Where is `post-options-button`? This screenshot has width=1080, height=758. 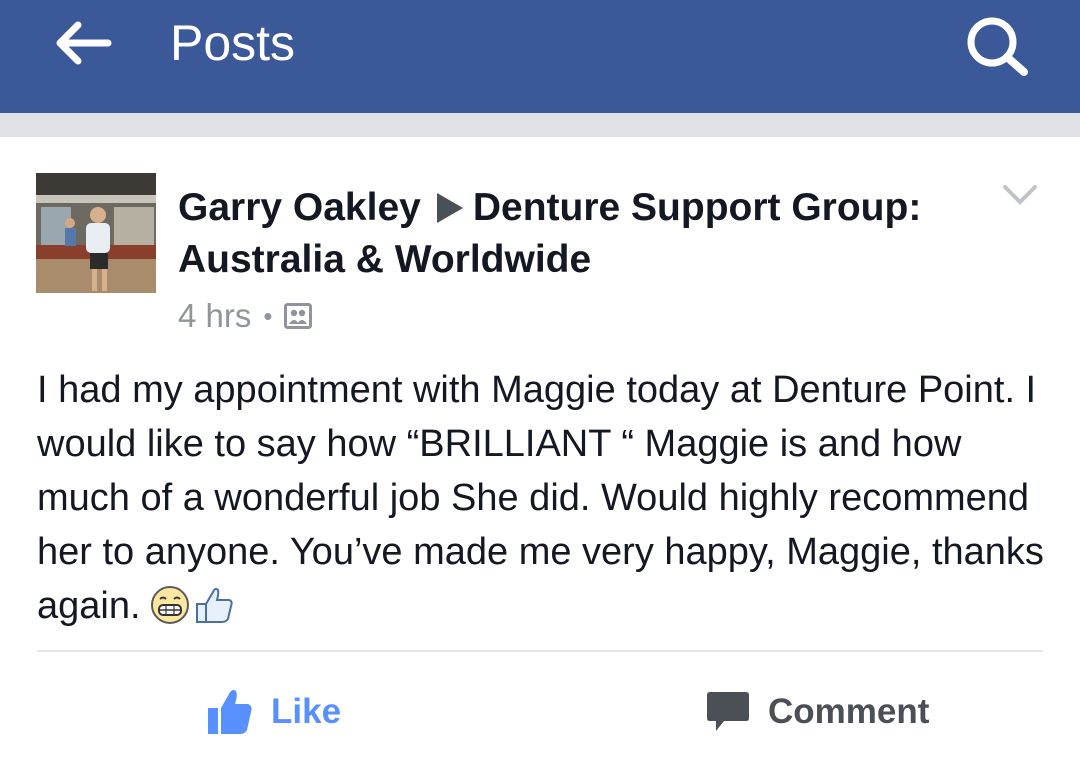 post-options-button is located at coordinates (1020, 195).